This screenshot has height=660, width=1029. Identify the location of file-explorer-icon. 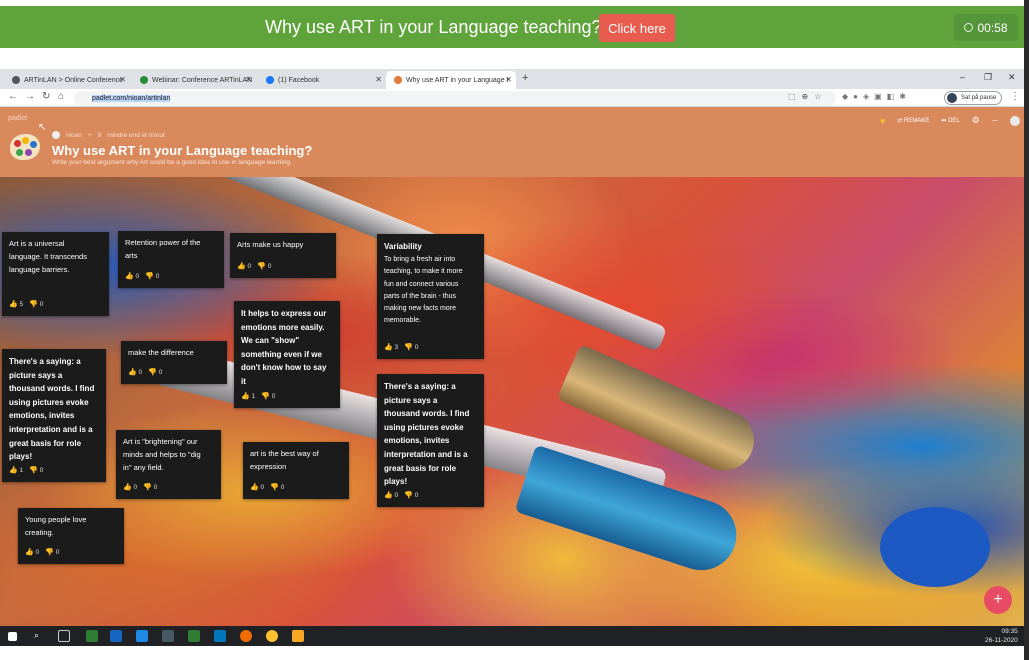
(92, 636).